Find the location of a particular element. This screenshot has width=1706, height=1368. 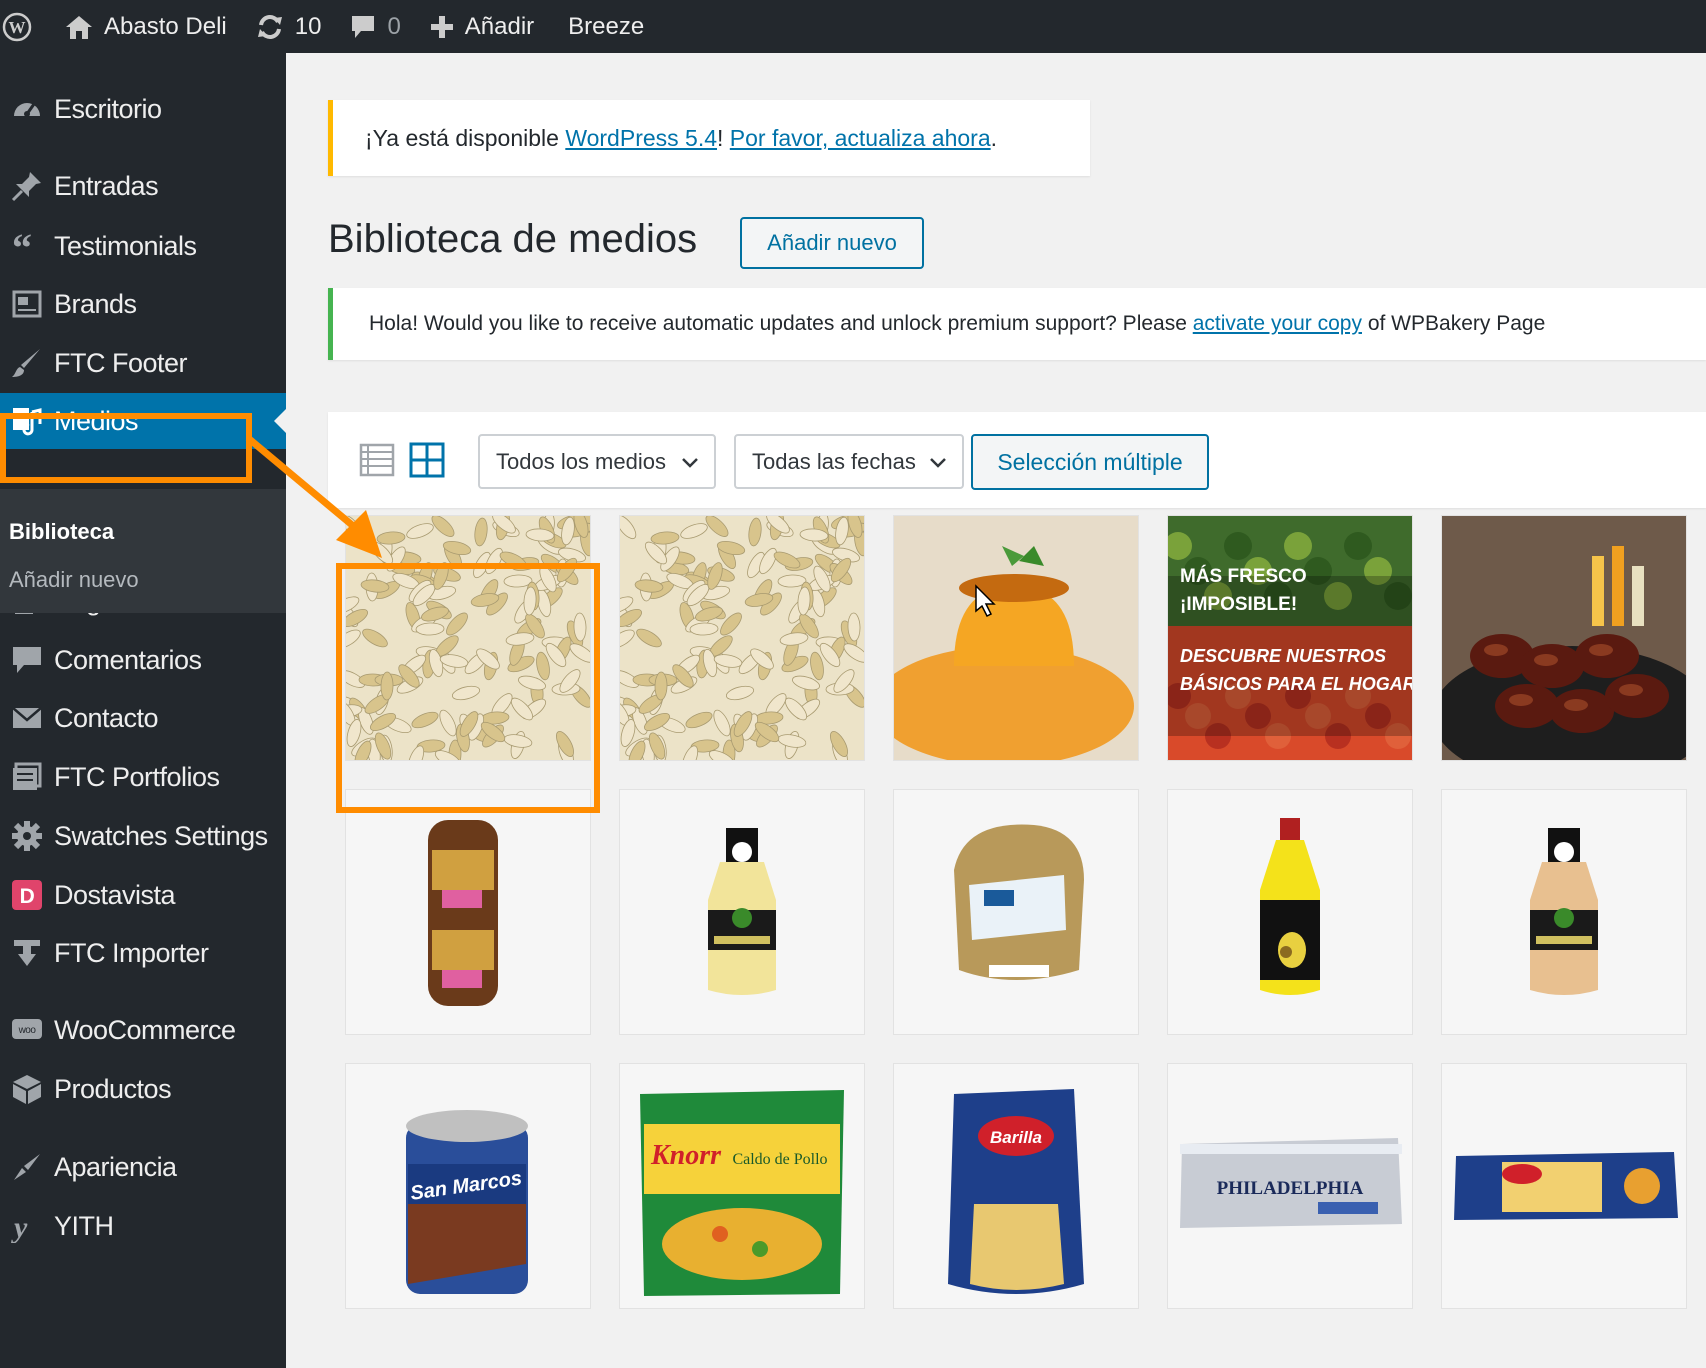

media-thumbnail-sausage-pack is located at coordinates (468, 912).